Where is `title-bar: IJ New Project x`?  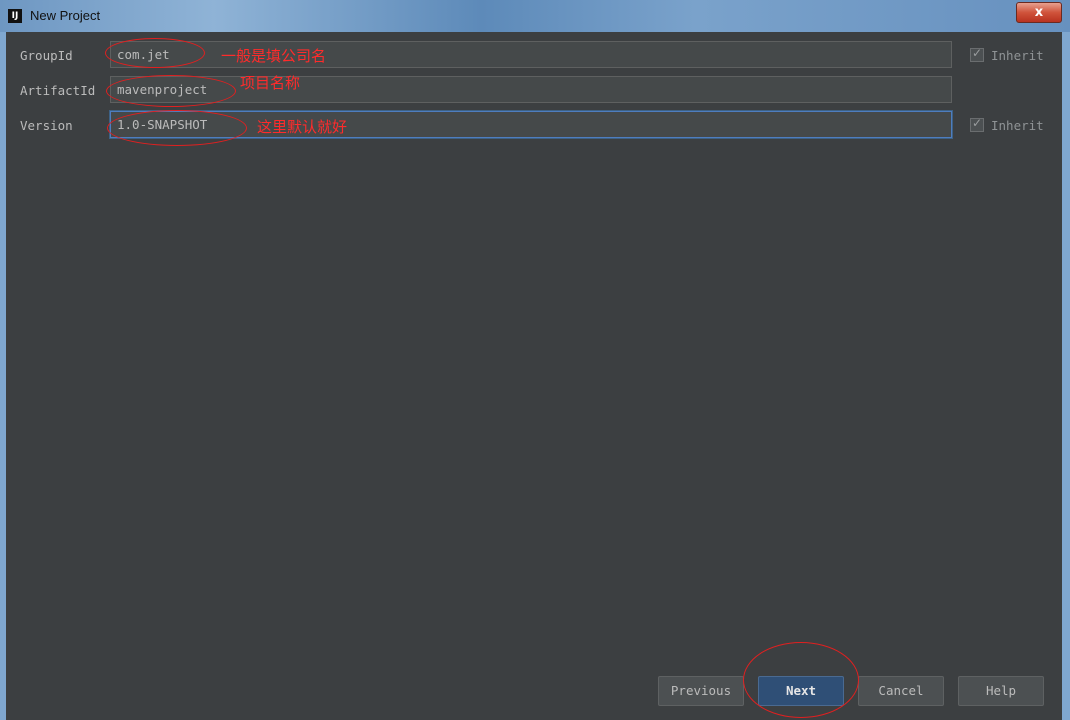 title-bar: IJ New Project x is located at coordinates (535, 16).